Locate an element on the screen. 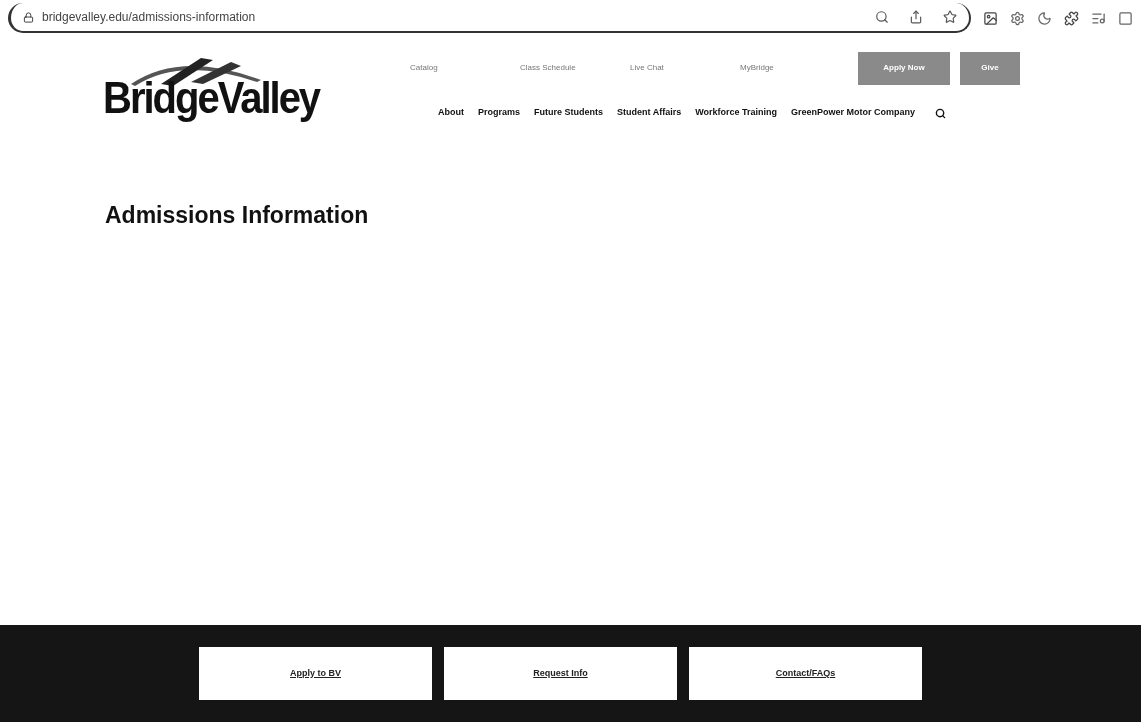 The width and height of the screenshot is (1141, 722). nav-link: Future Students is located at coordinates (569, 113).